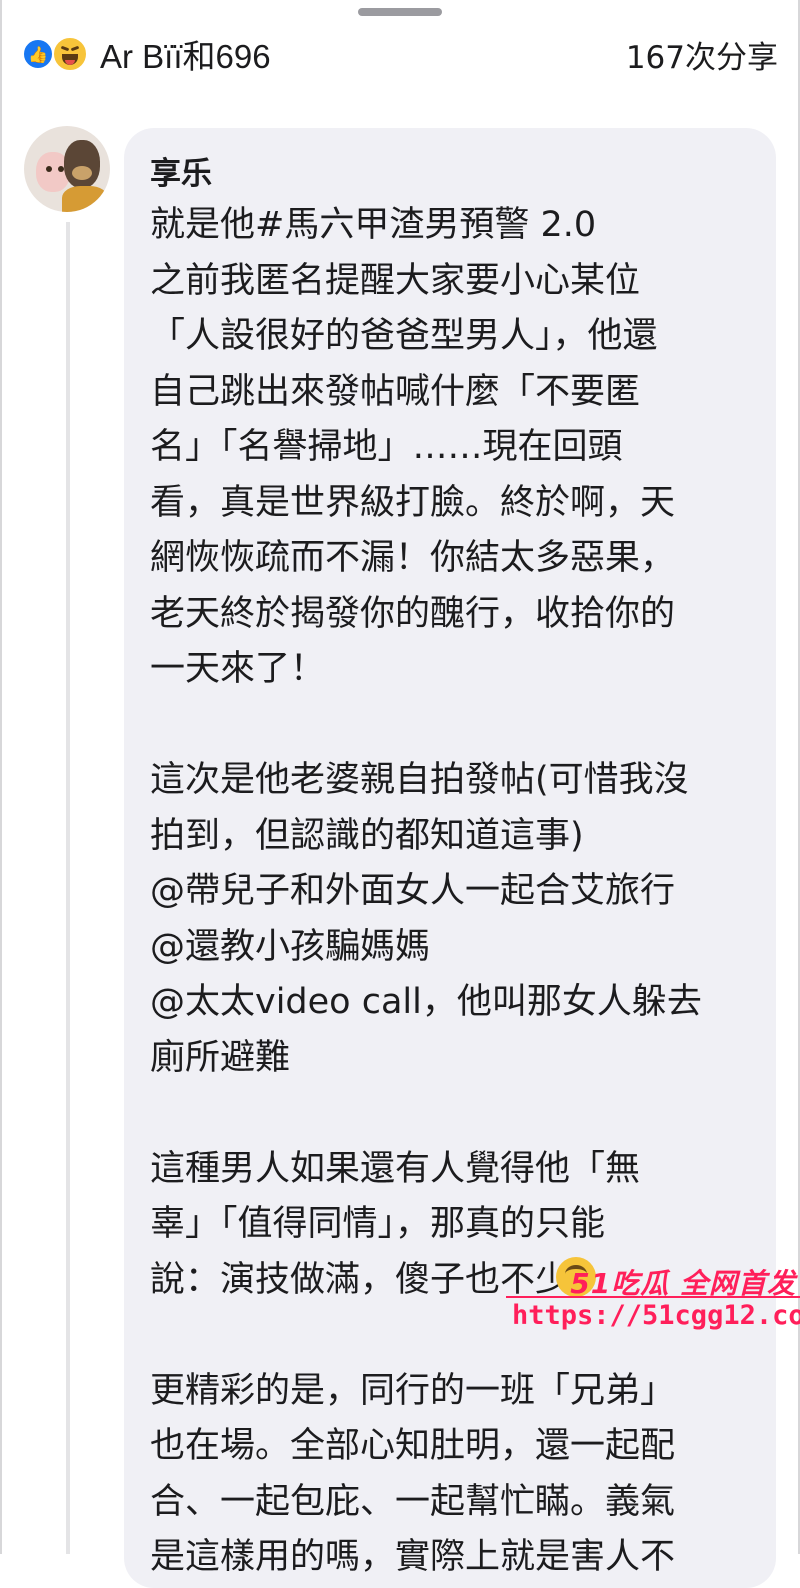  What do you see at coordinates (419, 780) in the screenshot?
I see `comment-line: 這次是他老婆親自拍發帖(可惜我沒` at bounding box center [419, 780].